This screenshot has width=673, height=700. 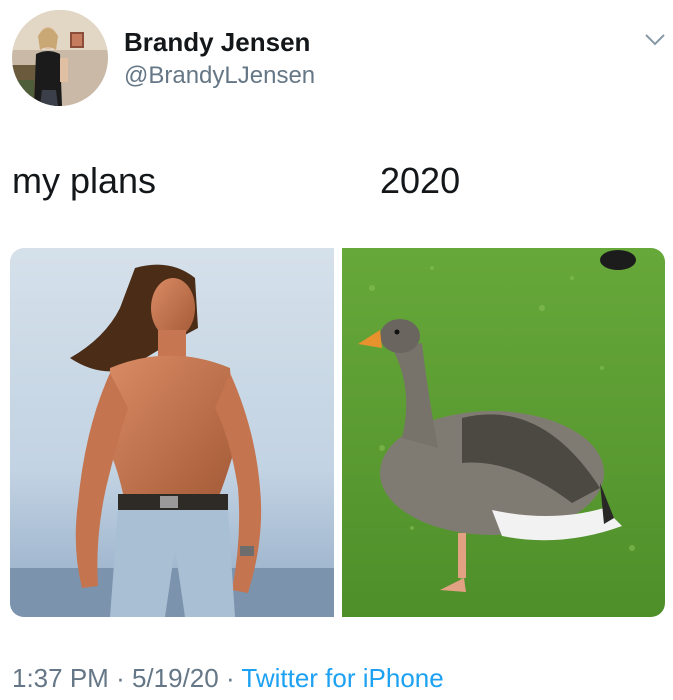 What do you see at coordinates (219, 76) in the screenshot?
I see `user-handle: @BrandyLJensen` at bounding box center [219, 76].